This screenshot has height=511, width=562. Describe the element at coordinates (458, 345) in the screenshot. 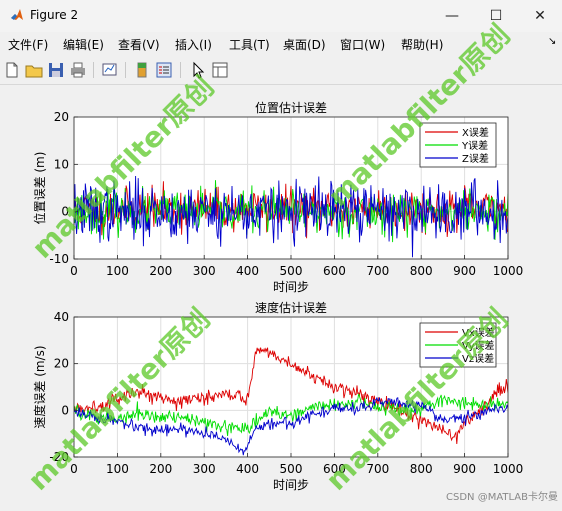

I see `legend: Vx误差Vy误差Vz误差` at that location.